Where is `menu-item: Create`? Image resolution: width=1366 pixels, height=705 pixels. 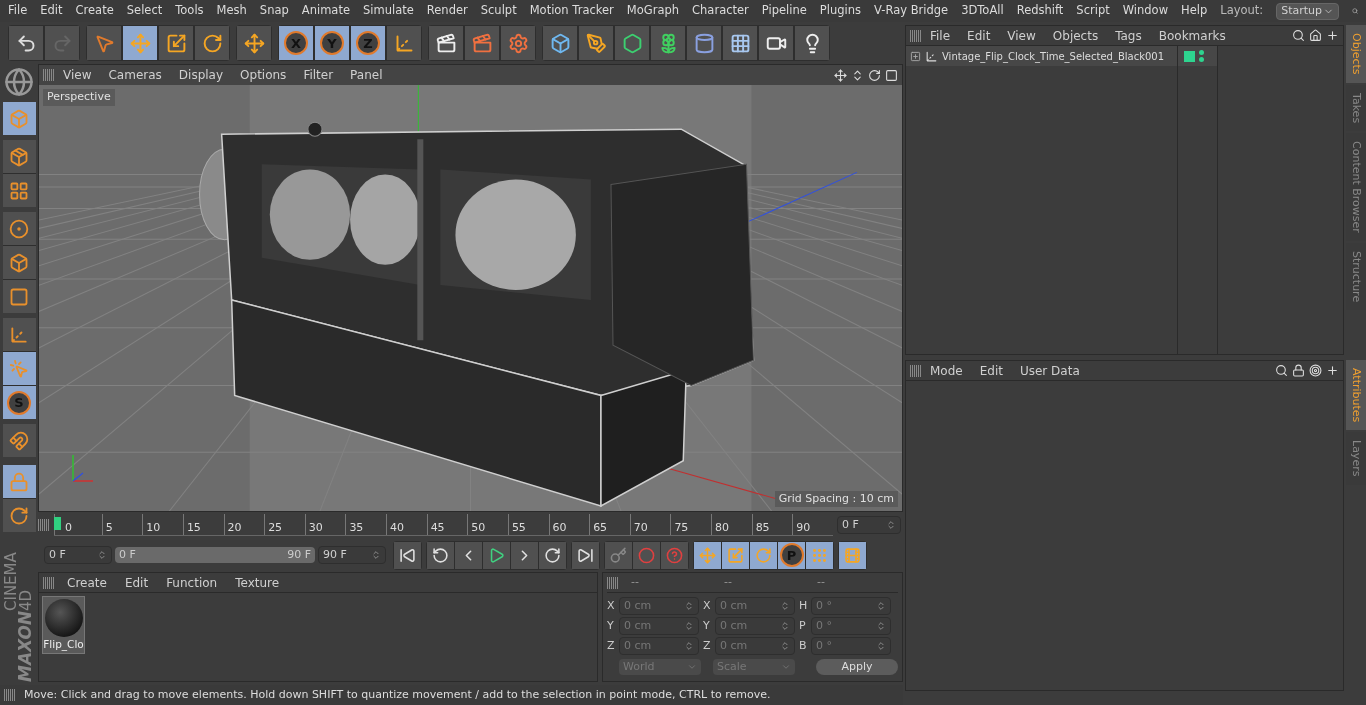 menu-item: Create is located at coordinates (94, 11).